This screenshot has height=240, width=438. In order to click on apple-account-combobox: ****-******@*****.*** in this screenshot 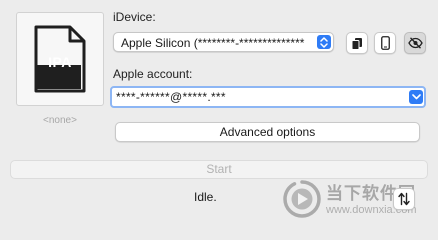, I will do `click(268, 97)`.